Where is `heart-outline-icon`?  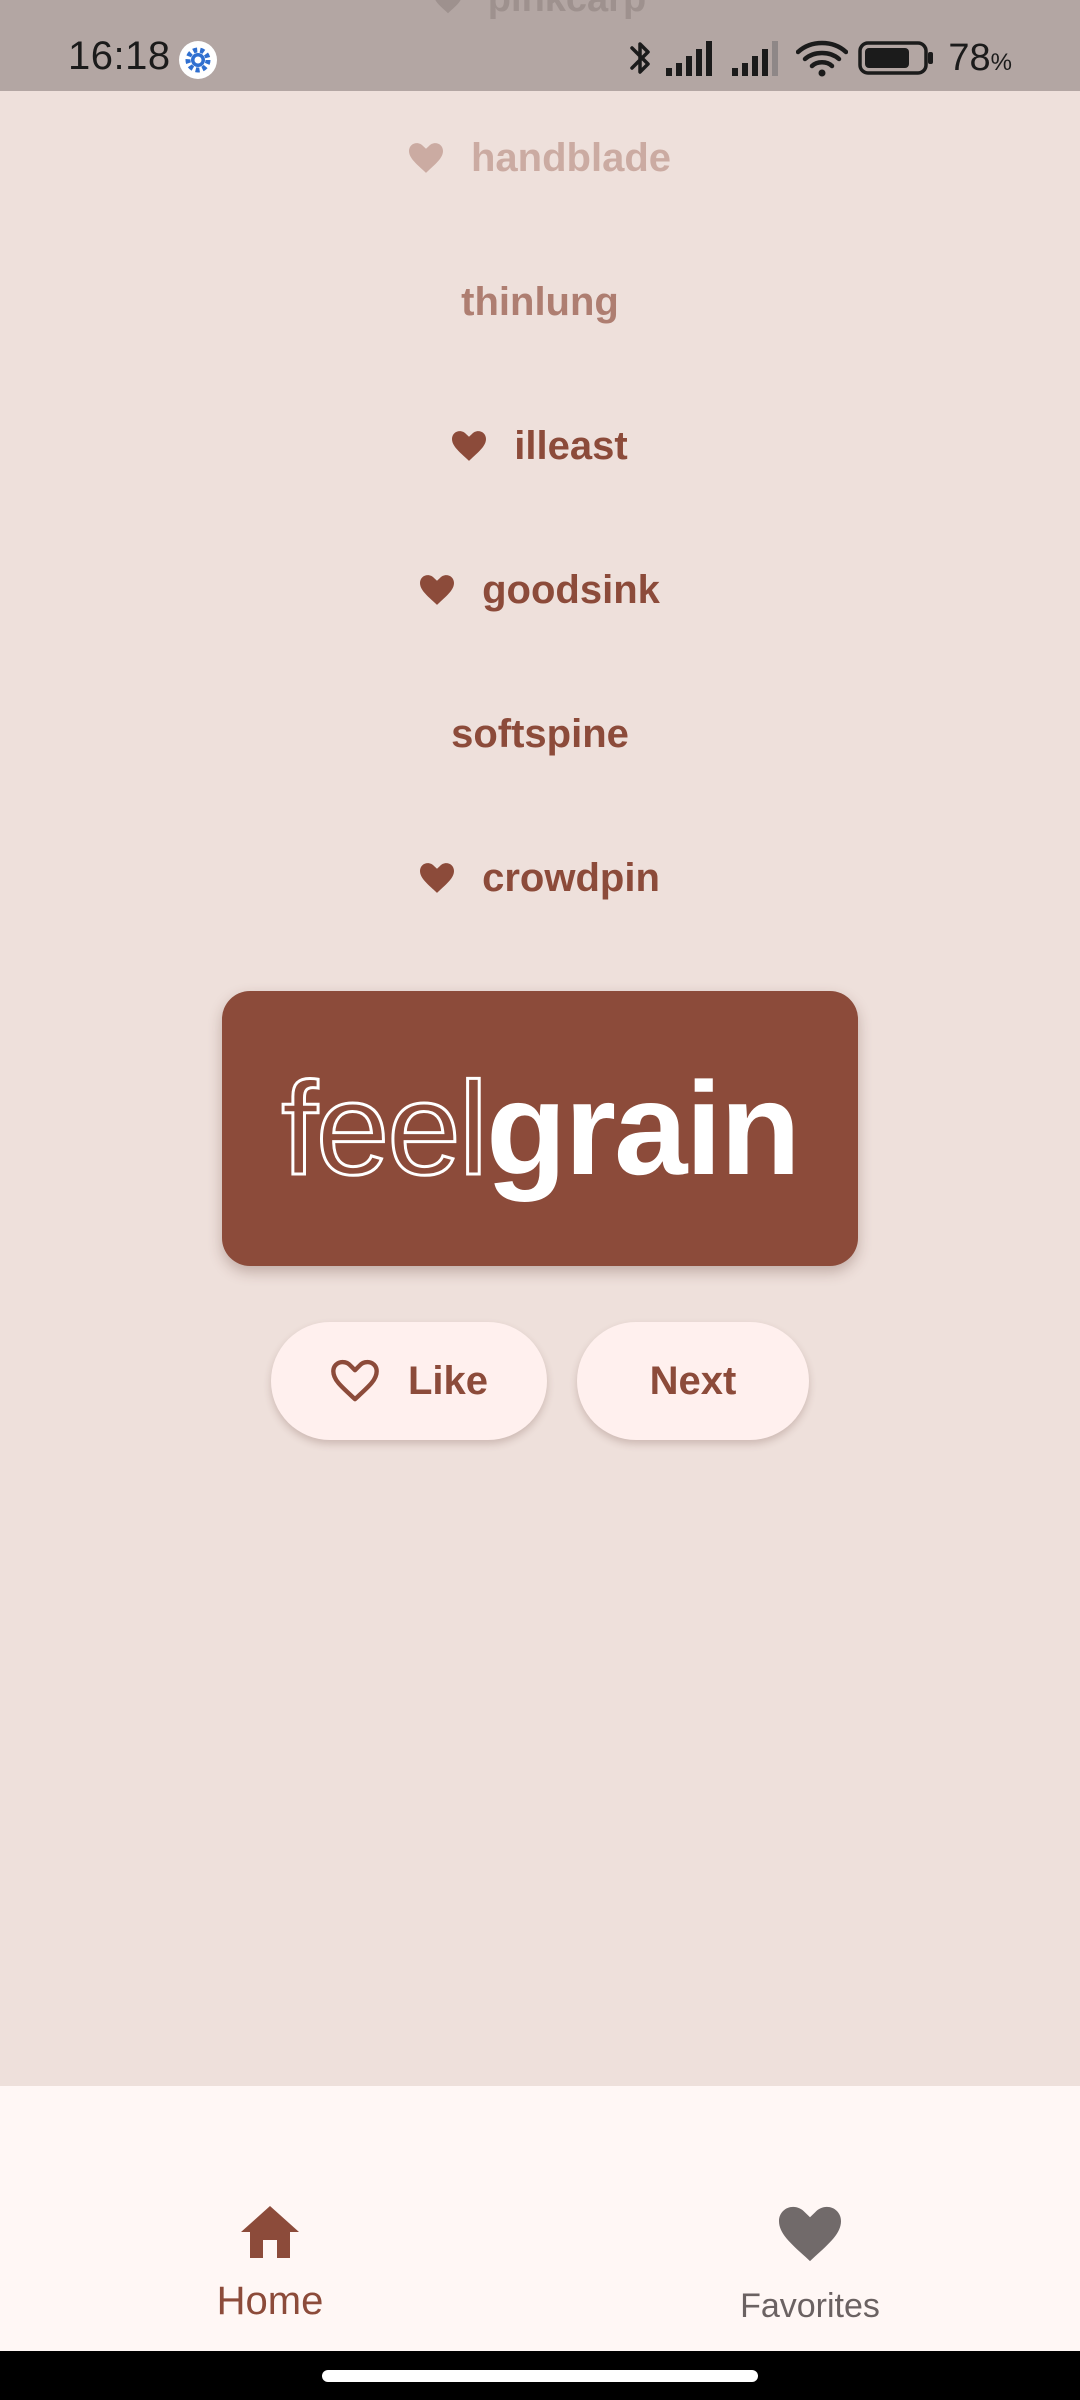
heart-outline-icon is located at coordinates (355, 1380).